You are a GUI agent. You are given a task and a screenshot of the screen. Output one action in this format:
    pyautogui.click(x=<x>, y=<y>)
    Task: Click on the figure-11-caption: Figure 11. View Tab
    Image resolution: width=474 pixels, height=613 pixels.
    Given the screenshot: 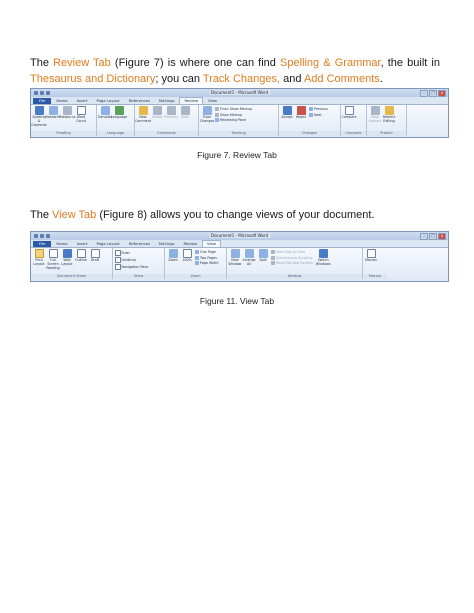 What is the action you would take?
    pyautogui.click(x=237, y=301)
    